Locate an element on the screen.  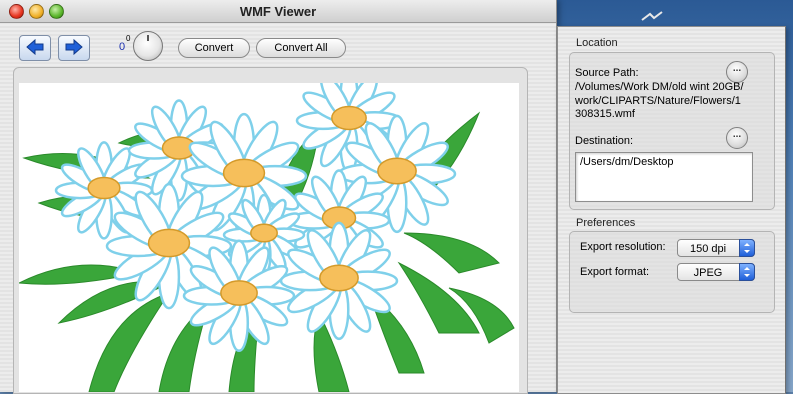
destination-label: Destination: is located at coordinates (604, 141).